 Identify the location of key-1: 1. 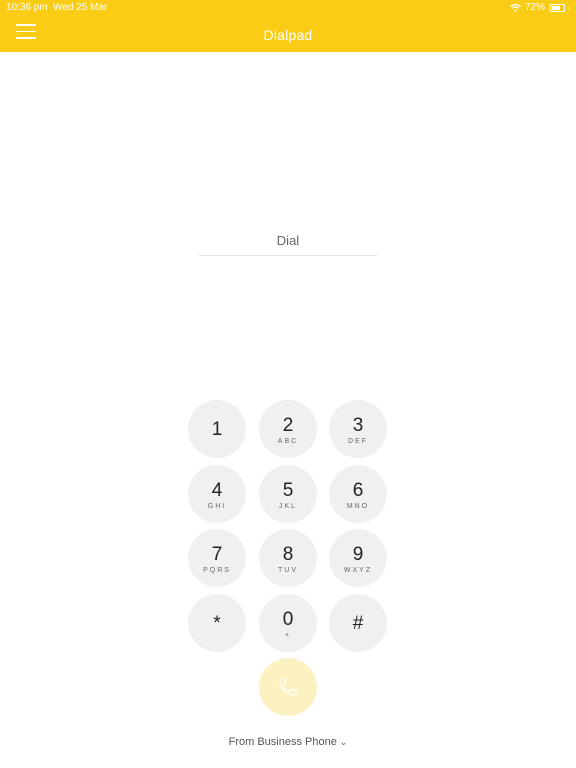
(217, 429).